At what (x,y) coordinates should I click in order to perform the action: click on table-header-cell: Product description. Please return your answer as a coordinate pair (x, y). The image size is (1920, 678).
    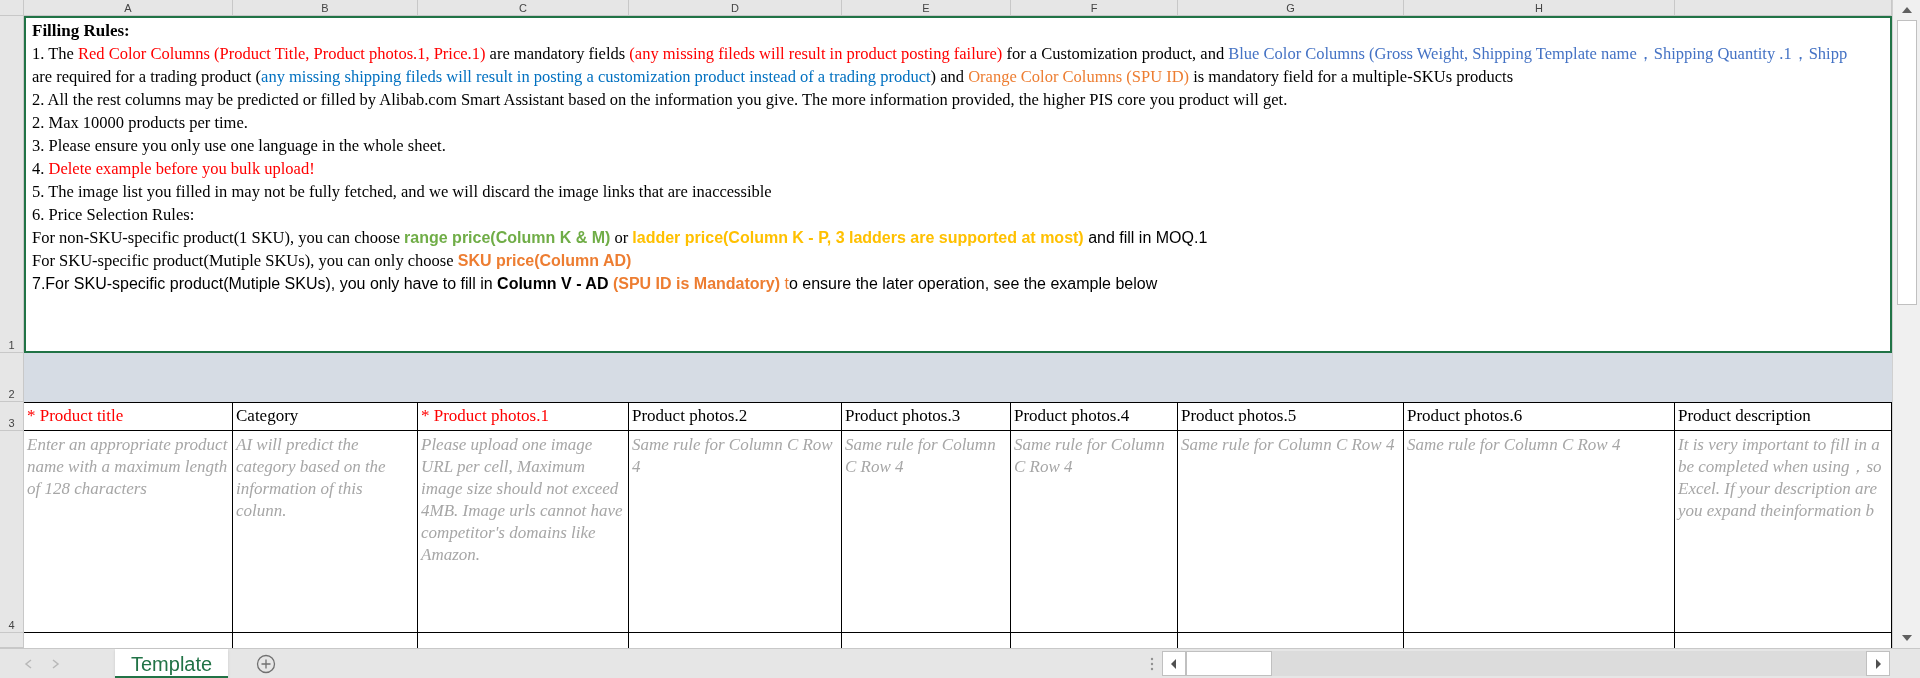
    Looking at the image, I should click on (1783, 416).